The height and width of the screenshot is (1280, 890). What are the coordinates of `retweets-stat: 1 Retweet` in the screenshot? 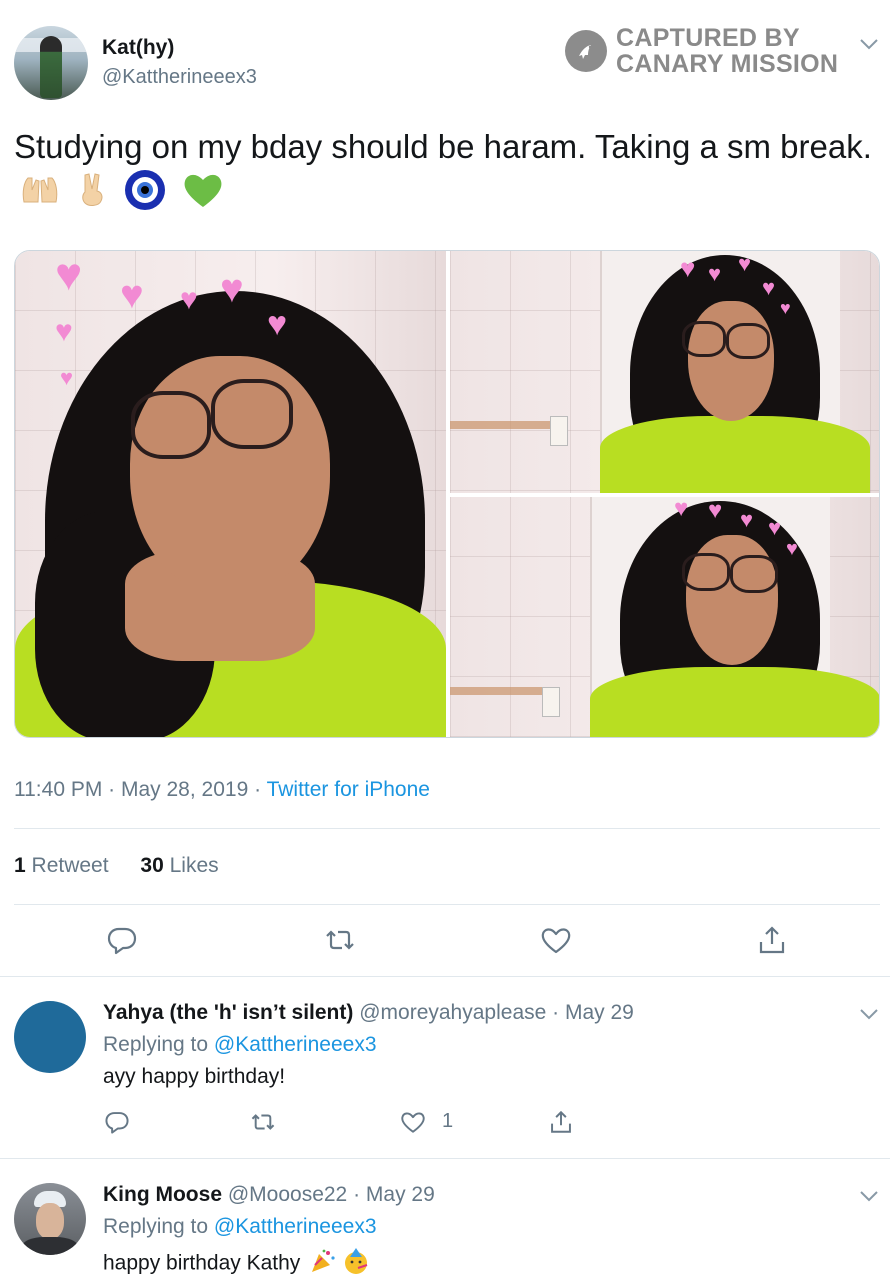 It's located at (61, 865).